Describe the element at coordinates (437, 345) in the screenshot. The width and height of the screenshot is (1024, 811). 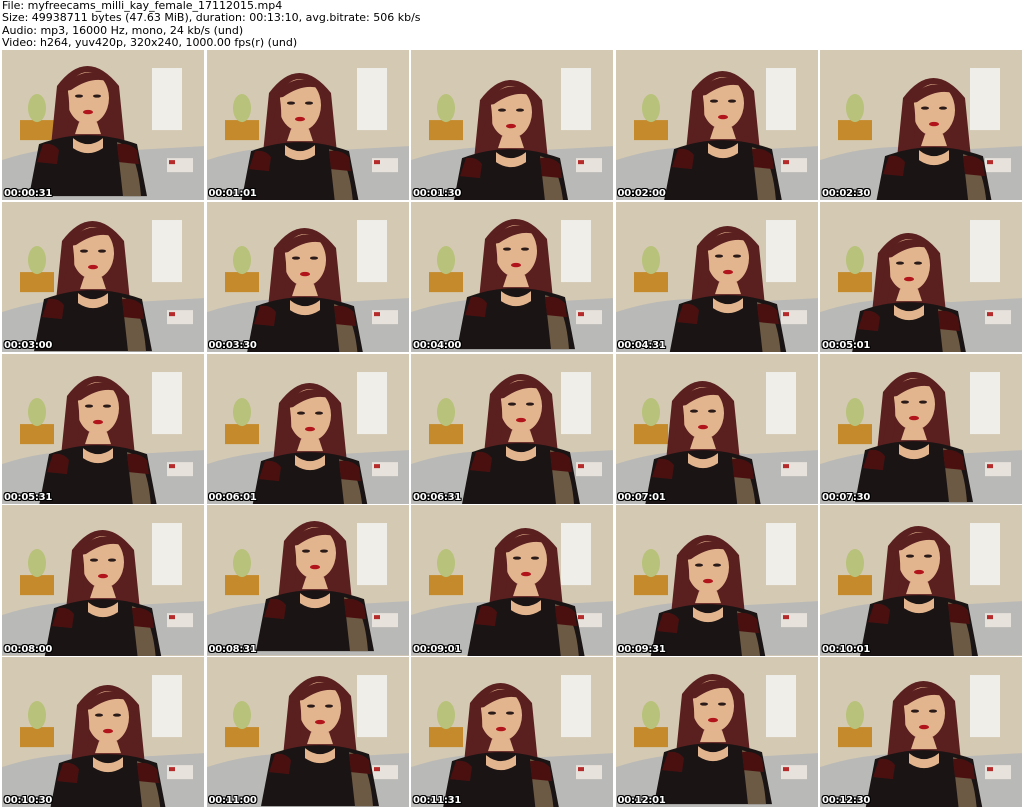
I see `thumbnail-timestamp: 00:04:00` at that location.